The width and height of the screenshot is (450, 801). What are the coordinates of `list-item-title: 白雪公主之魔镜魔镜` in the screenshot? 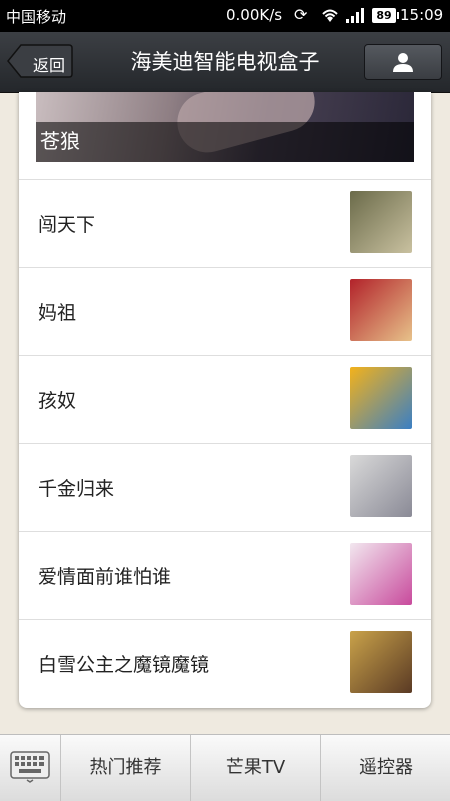 It's located at (124, 665).